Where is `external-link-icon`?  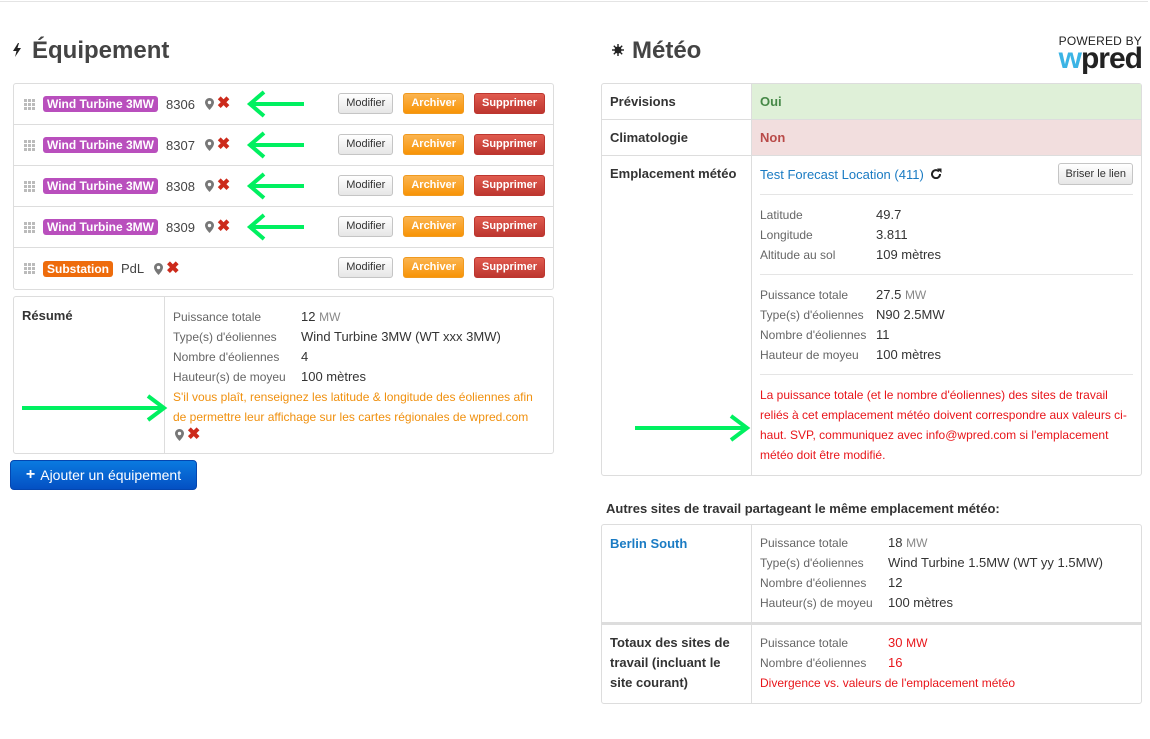 external-link-icon is located at coordinates (936, 175).